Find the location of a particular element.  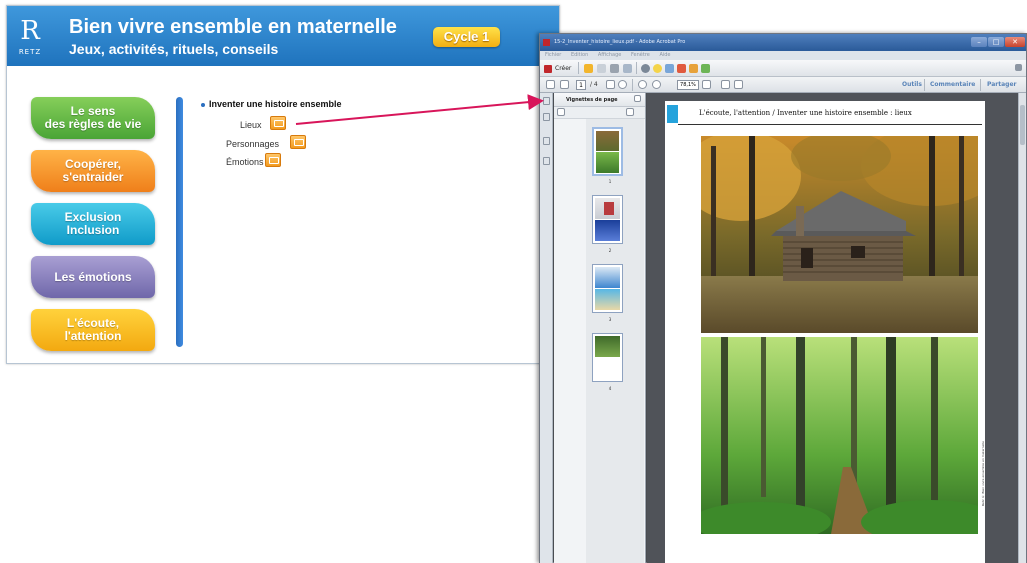

category-button-ecoute-attention: L'écoute, l'attention is located at coordinates (93, 330).